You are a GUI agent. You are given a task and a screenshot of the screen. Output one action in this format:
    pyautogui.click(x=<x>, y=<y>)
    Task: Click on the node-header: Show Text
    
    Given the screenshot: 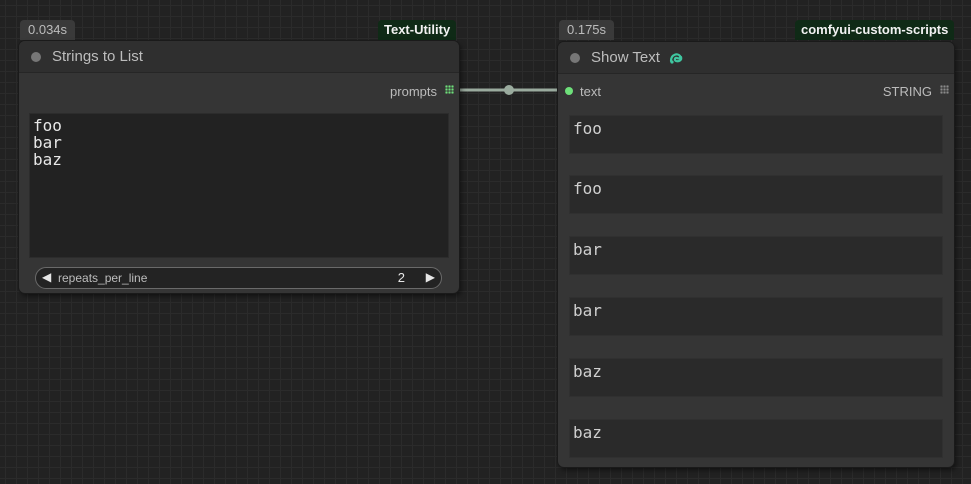 What is the action you would take?
    pyautogui.click(x=756, y=58)
    